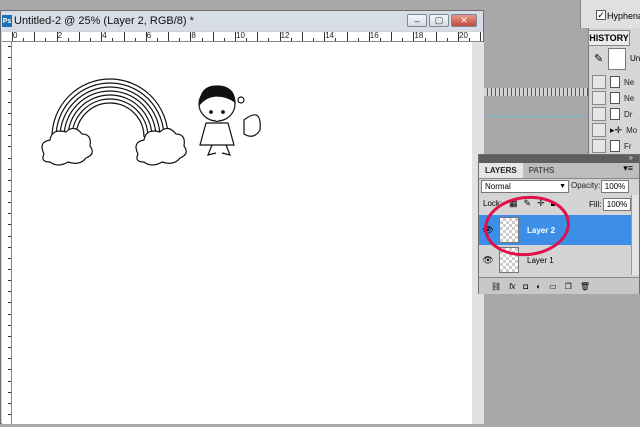 The height and width of the screenshot is (427, 640). Describe the element at coordinates (464, 20) in the screenshot. I see `close-button: ✕` at that location.